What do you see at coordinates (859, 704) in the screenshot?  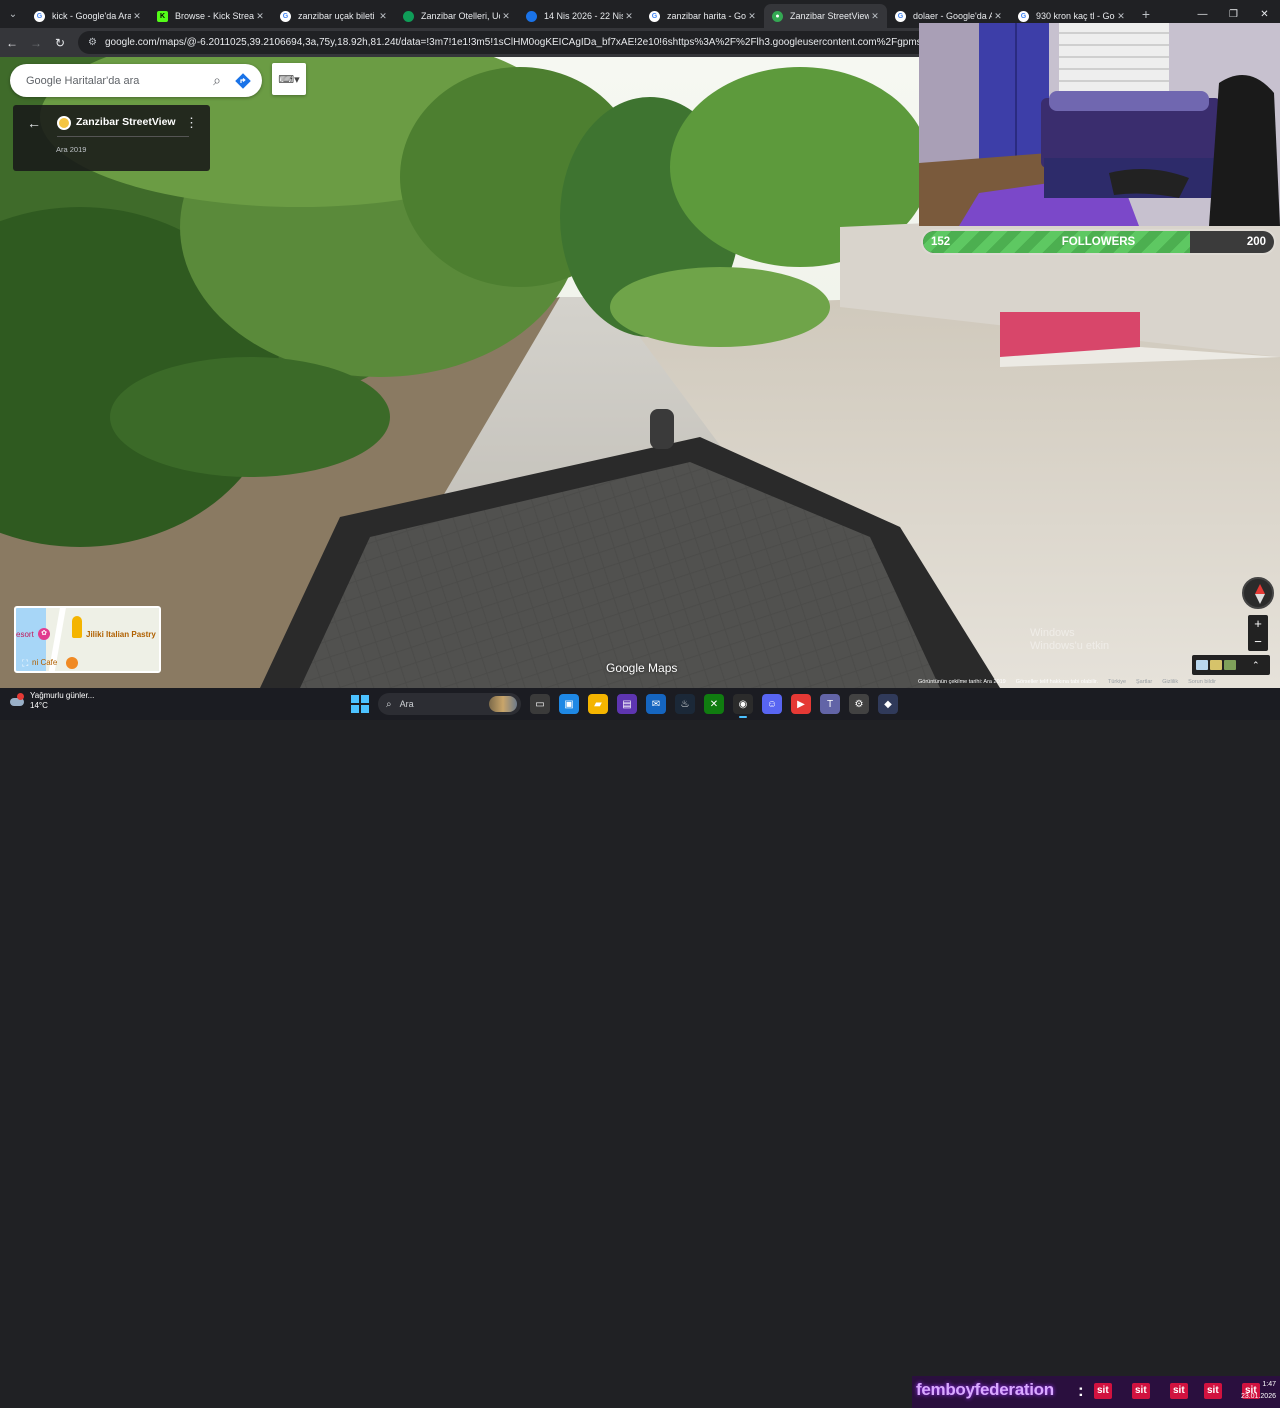 I see `settings-icon: ⚙` at bounding box center [859, 704].